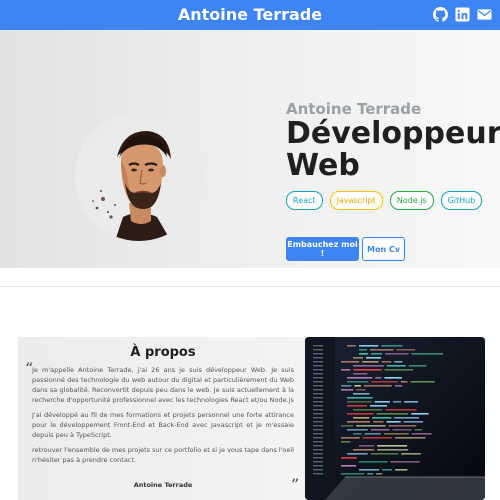 Image resolution: width=500 pixels, height=500 pixels. I want to click on avatar, so click(139, 177).